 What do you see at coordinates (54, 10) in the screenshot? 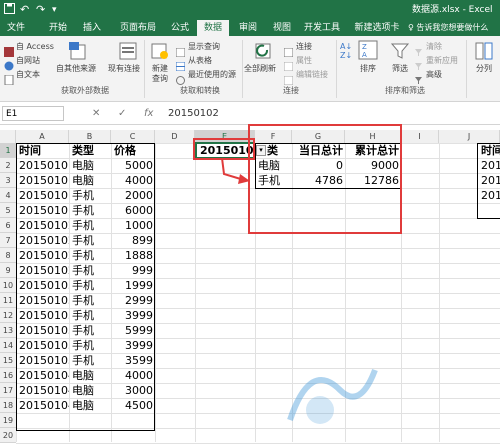
I see `customize-qa-icon: ▾` at bounding box center [54, 10].